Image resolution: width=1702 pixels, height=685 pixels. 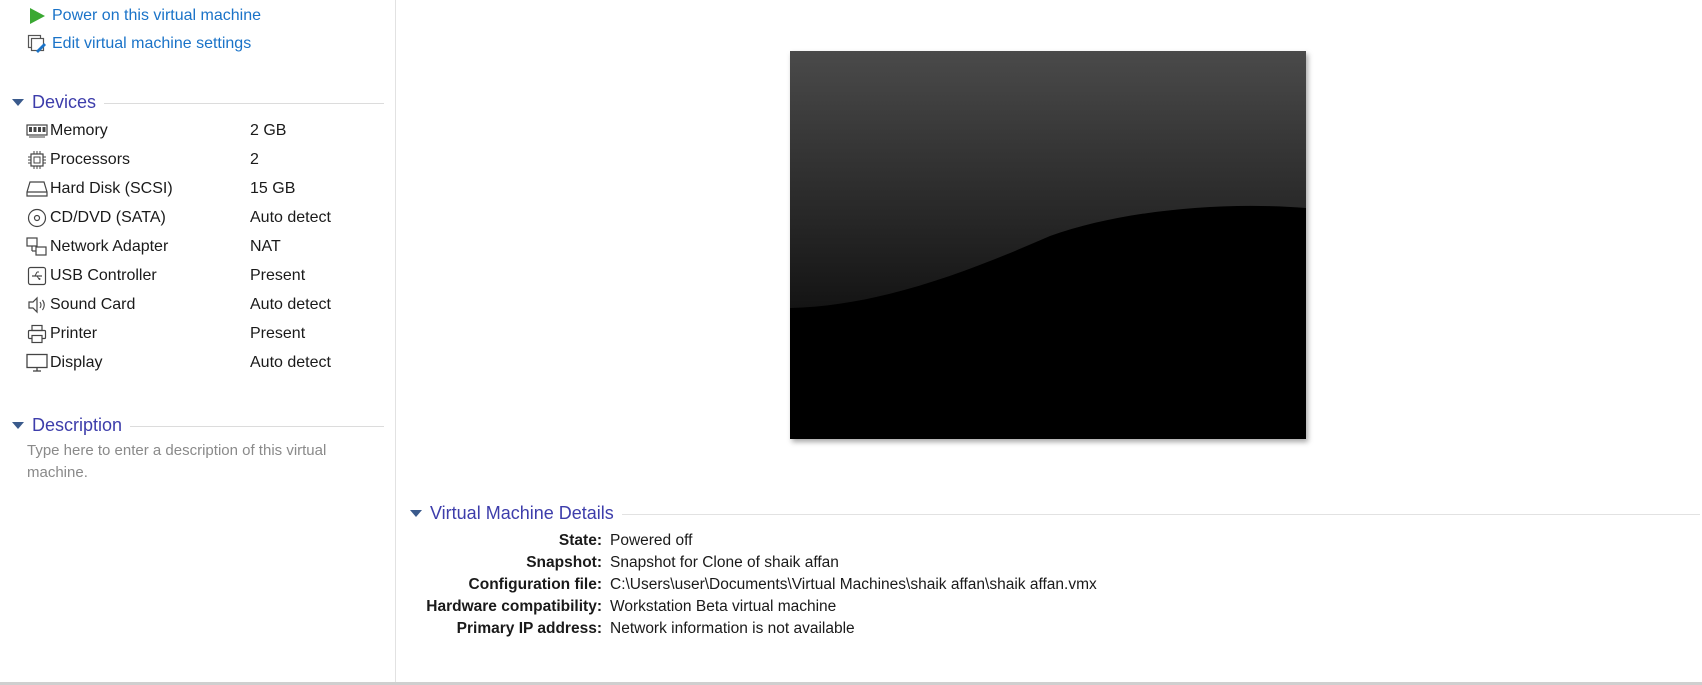 I want to click on edit-settings-icon, so click(x=37, y=44).